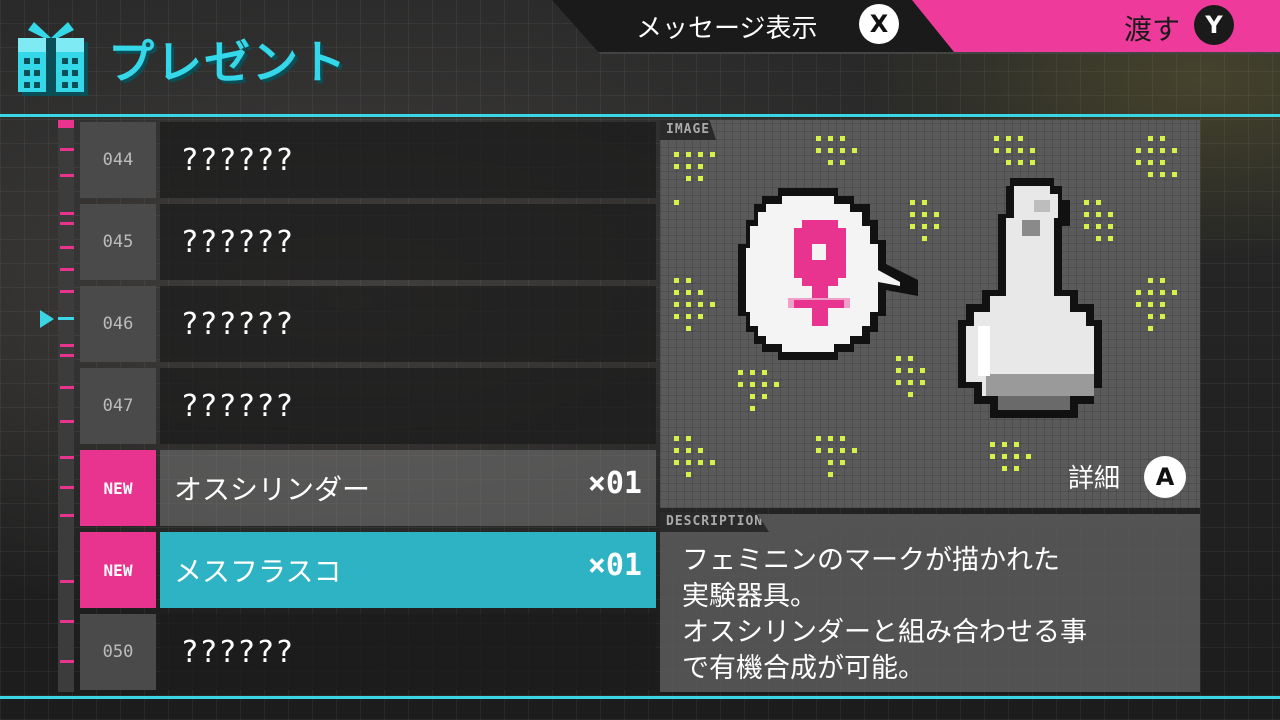 This screenshot has width=1280, height=720. What do you see at coordinates (726, 26) in the screenshot?
I see `message-toggle-label: メッセージ表示` at bounding box center [726, 26].